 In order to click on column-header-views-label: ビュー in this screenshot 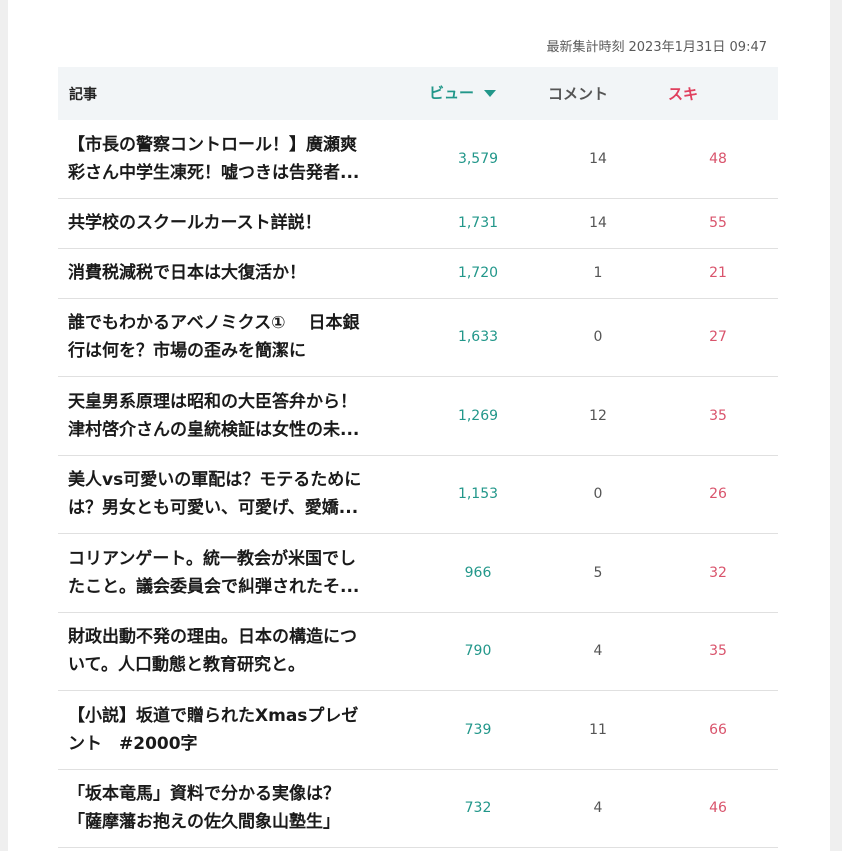, I will do `click(452, 93)`.